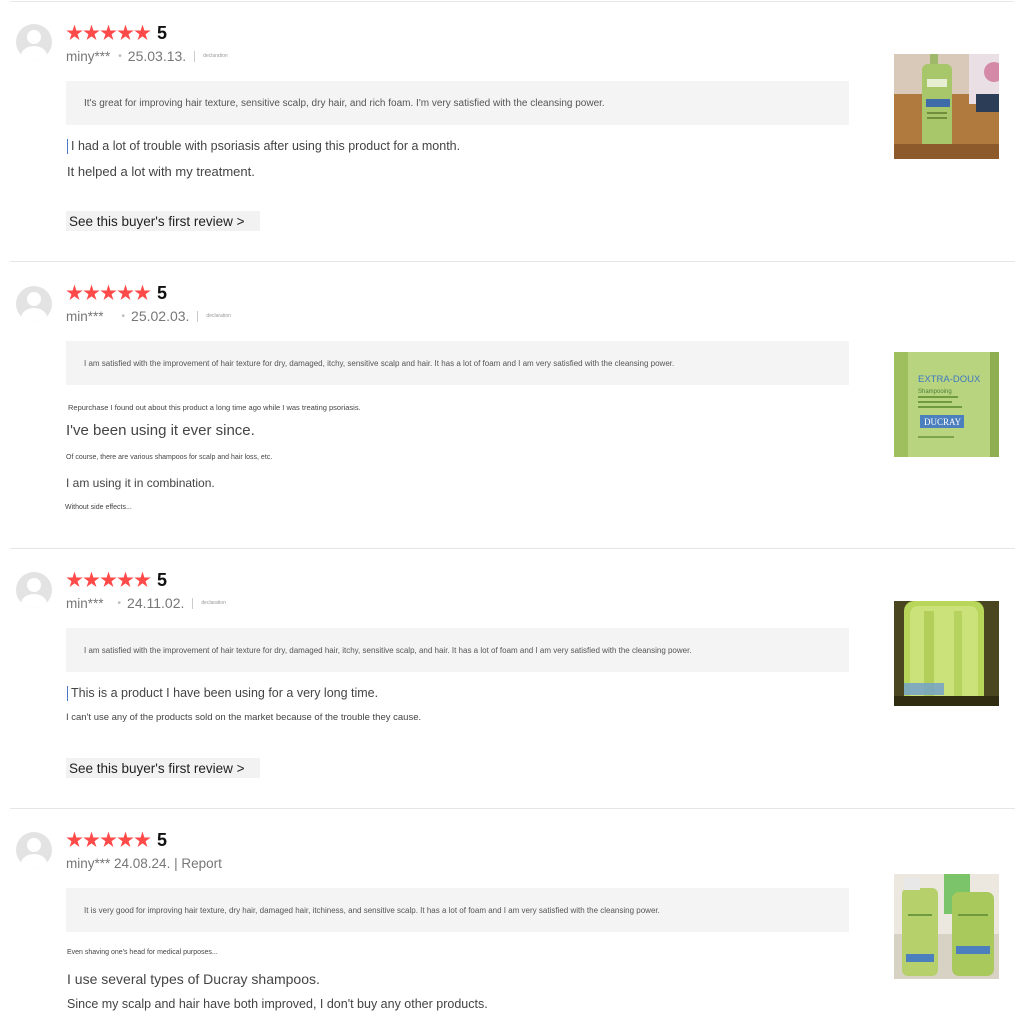 This screenshot has height=1024, width=1024. I want to click on review-meta: miny*** 24.08.24. | Report, so click(144, 863).